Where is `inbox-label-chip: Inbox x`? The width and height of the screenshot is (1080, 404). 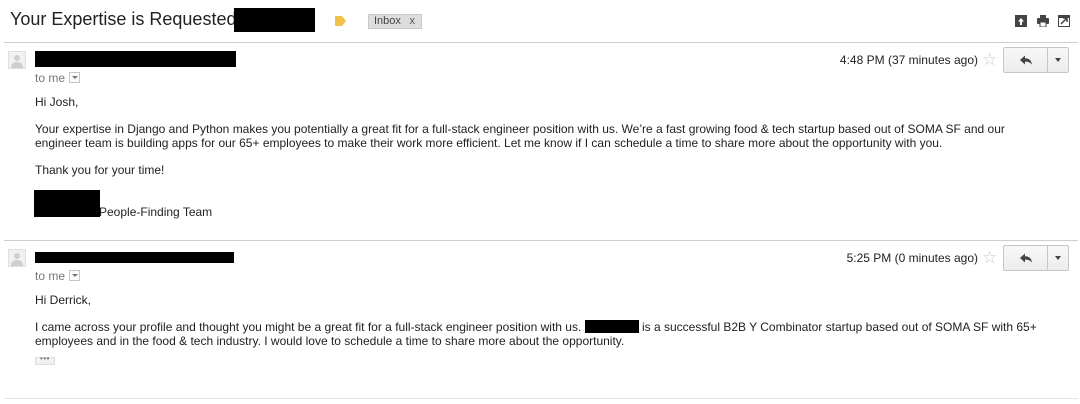 inbox-label-chip: Inbox x is located at coordinates (395, 21).